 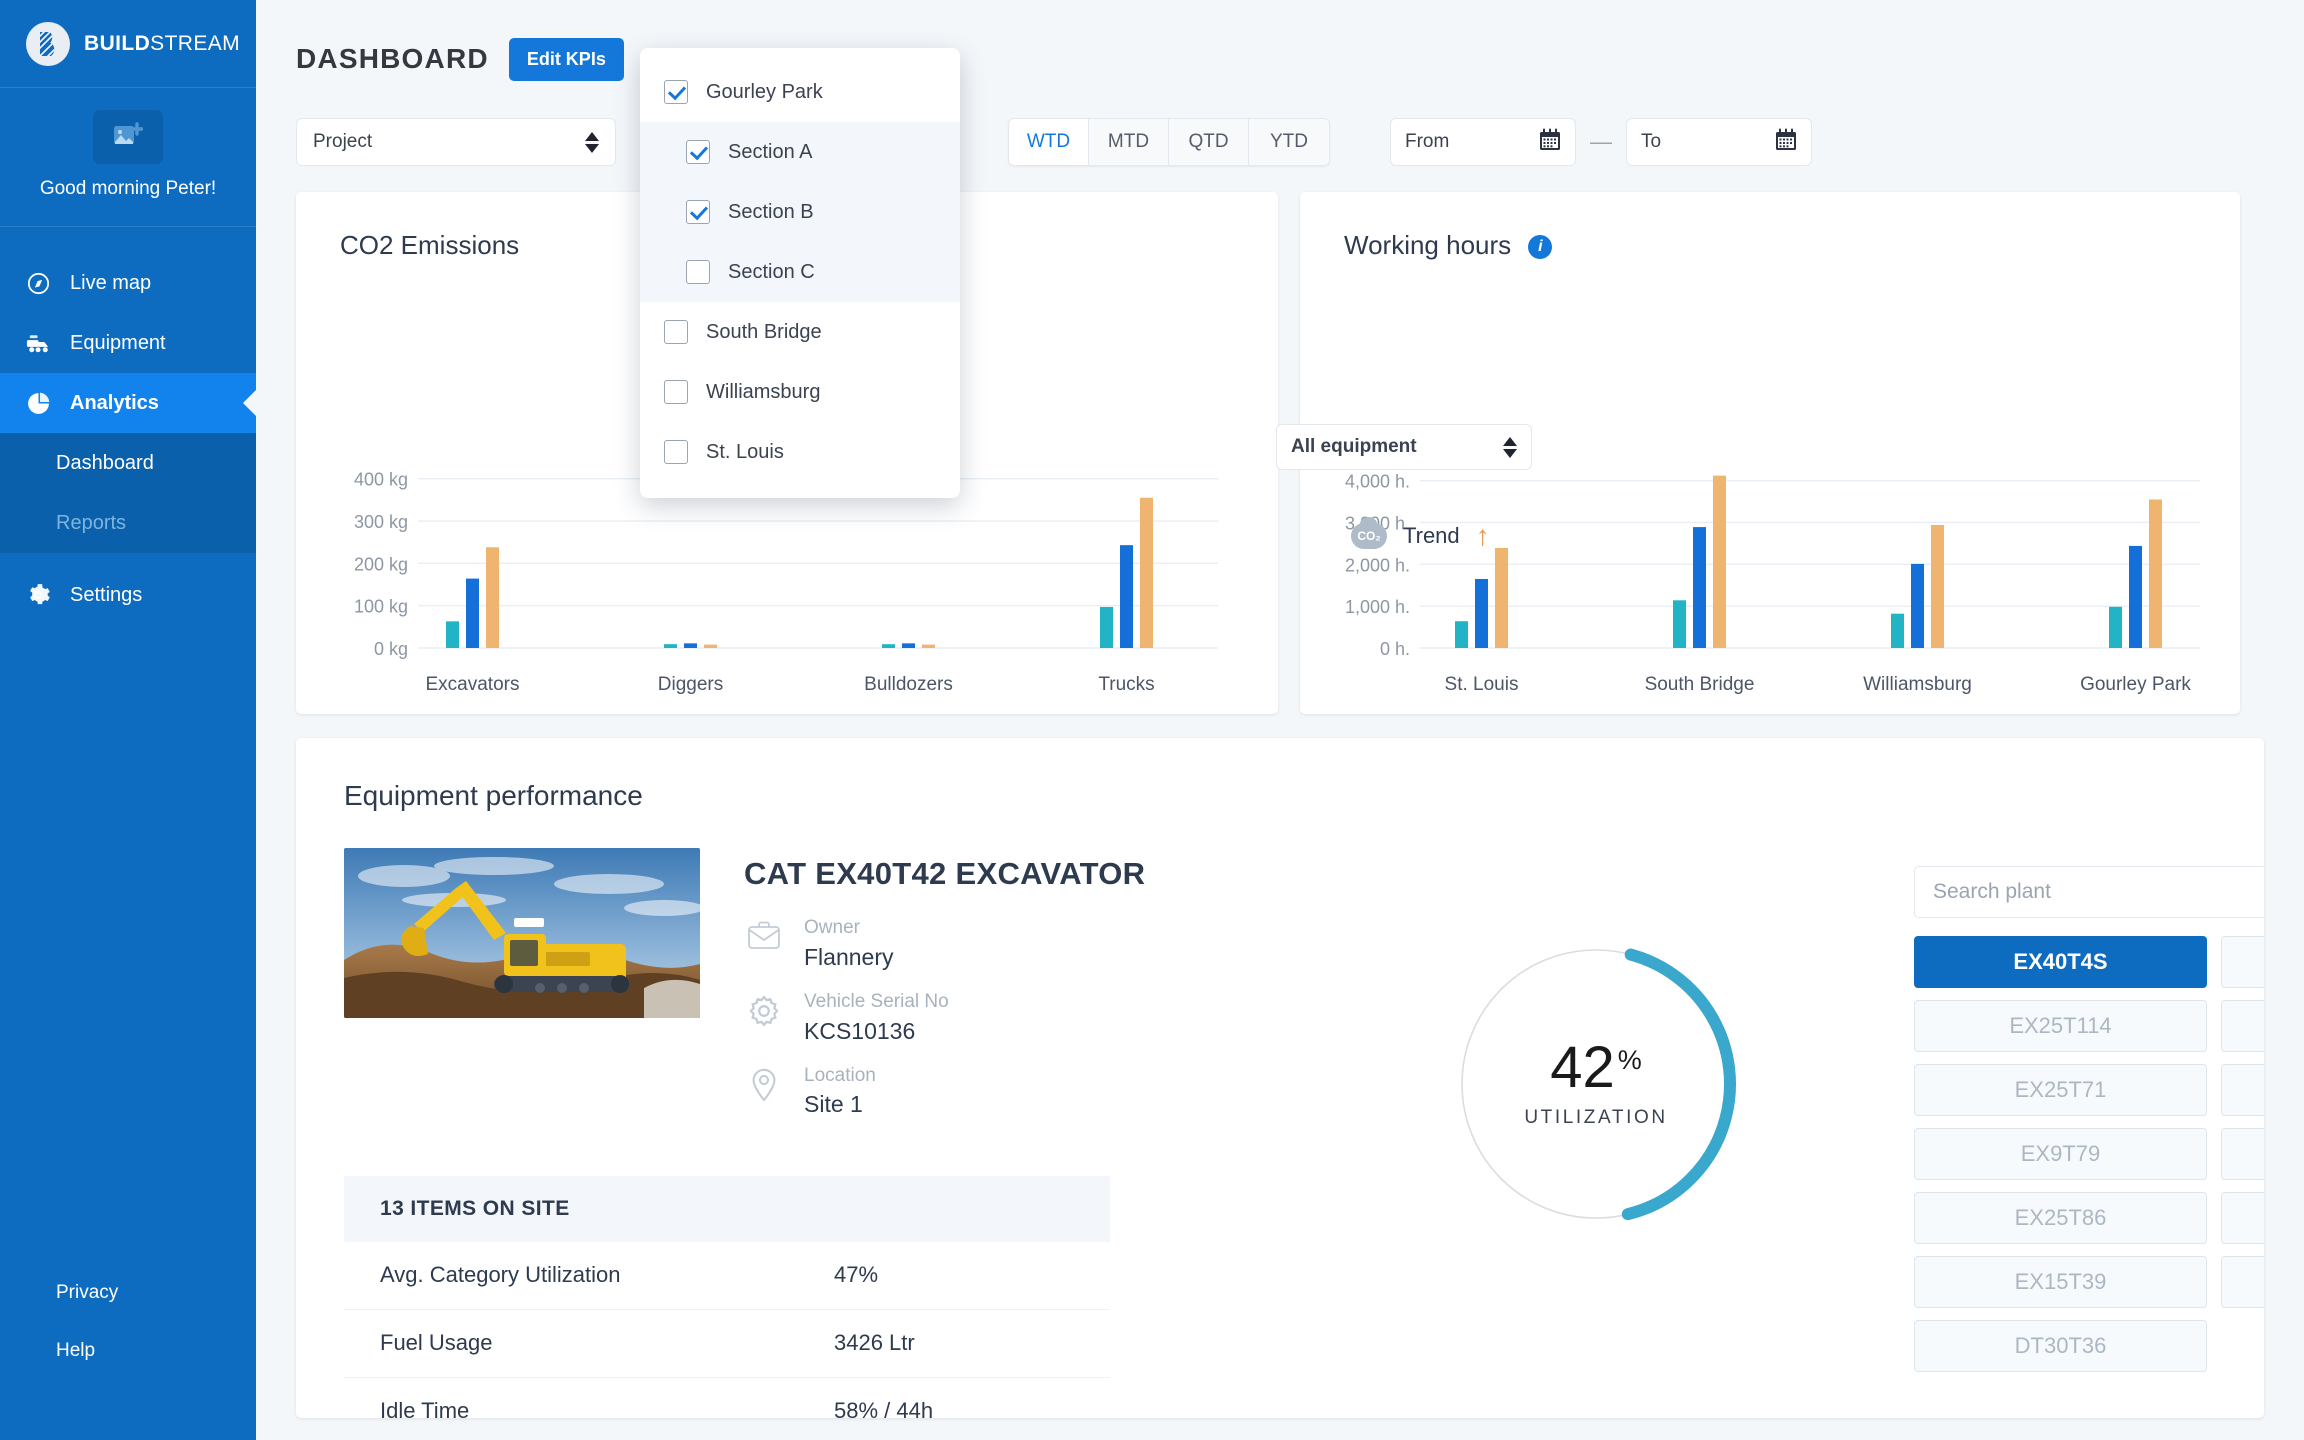 What do you see at coordinates (2060, 962) in the screenshot?
I see `plant-chip-EX40T4S: EX40T4S` at bounding box center [2060, 962].